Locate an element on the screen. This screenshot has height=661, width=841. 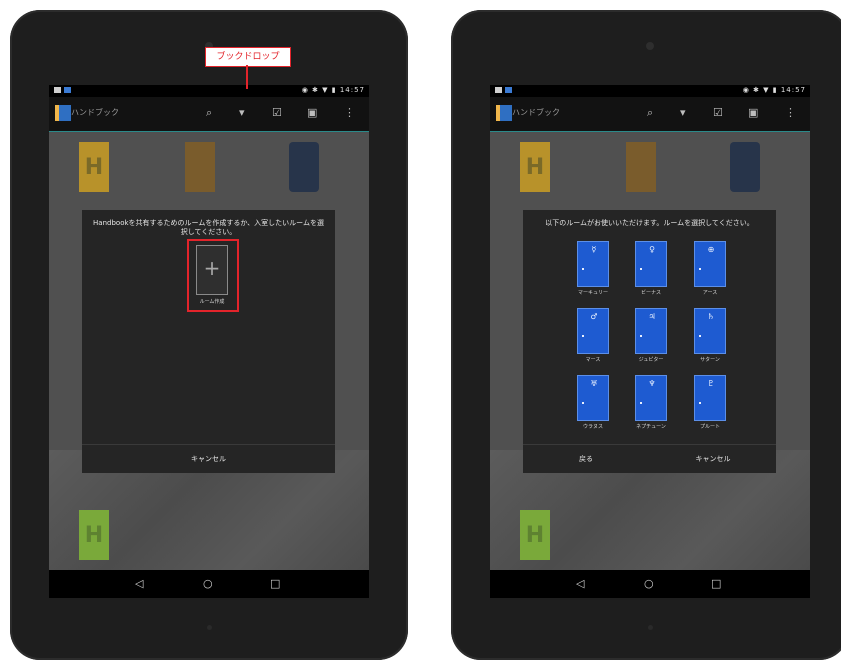
app-title: ハンドブック is located at coordinates (95, 112).